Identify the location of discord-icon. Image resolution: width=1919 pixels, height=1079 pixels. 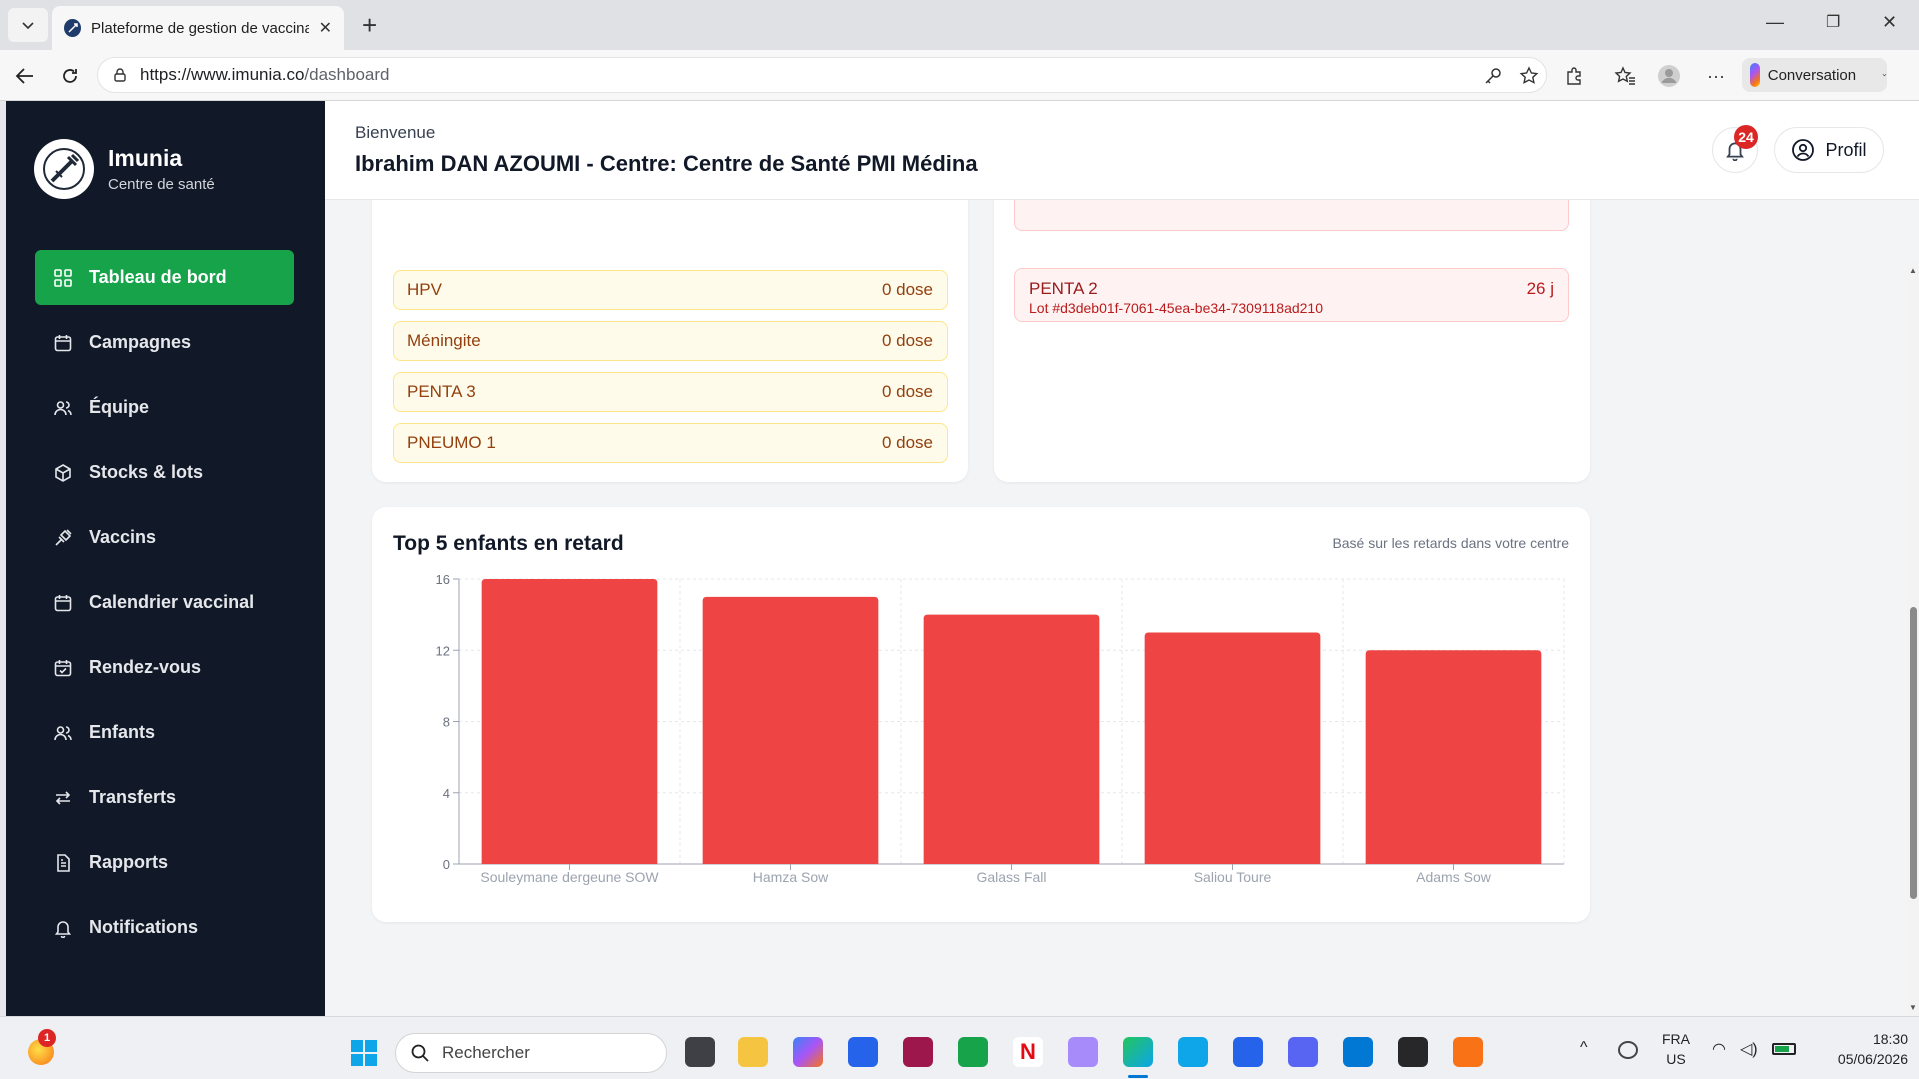
(1303, 1052).